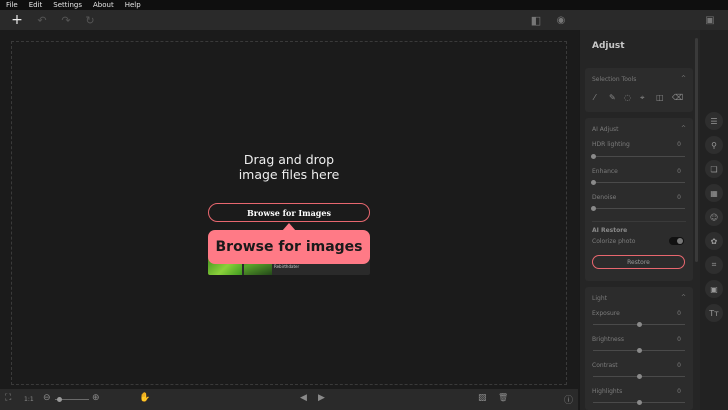 The height and width of the screenshot is (410, 728). Describe the element at coordinates (638, 262) in the screenshot. I see `restore-button: Restore` at that location.